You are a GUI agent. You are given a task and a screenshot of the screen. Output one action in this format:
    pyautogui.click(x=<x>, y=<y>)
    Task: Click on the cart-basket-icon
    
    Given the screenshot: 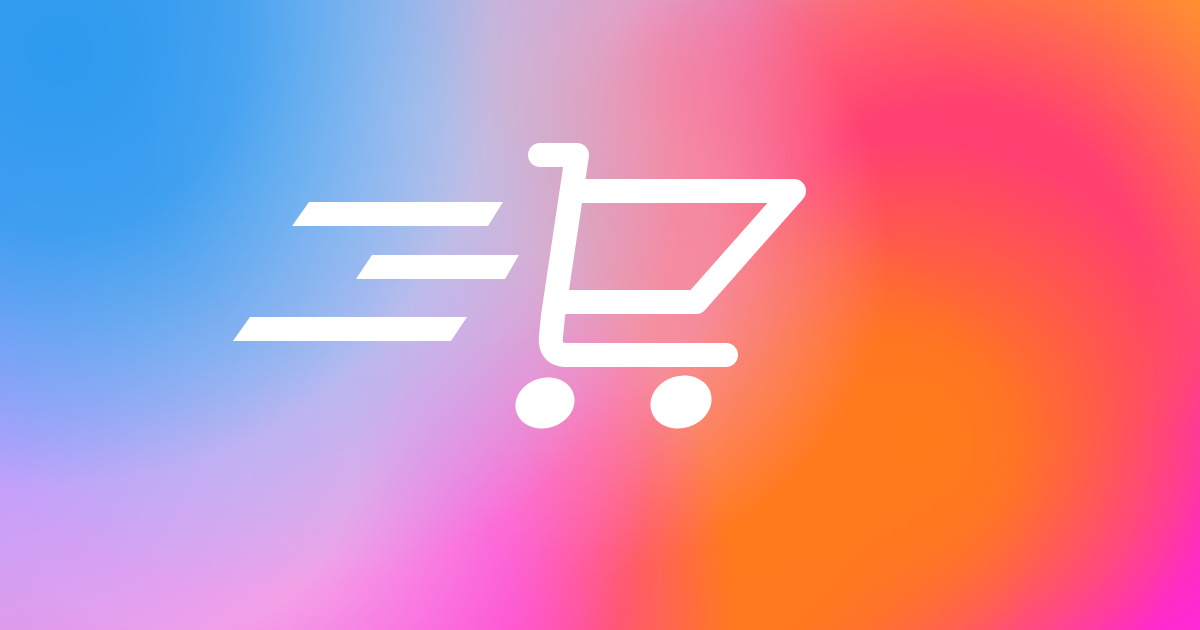 What is the action you would take?
    pyautogui.click(x=677, y=246)
    